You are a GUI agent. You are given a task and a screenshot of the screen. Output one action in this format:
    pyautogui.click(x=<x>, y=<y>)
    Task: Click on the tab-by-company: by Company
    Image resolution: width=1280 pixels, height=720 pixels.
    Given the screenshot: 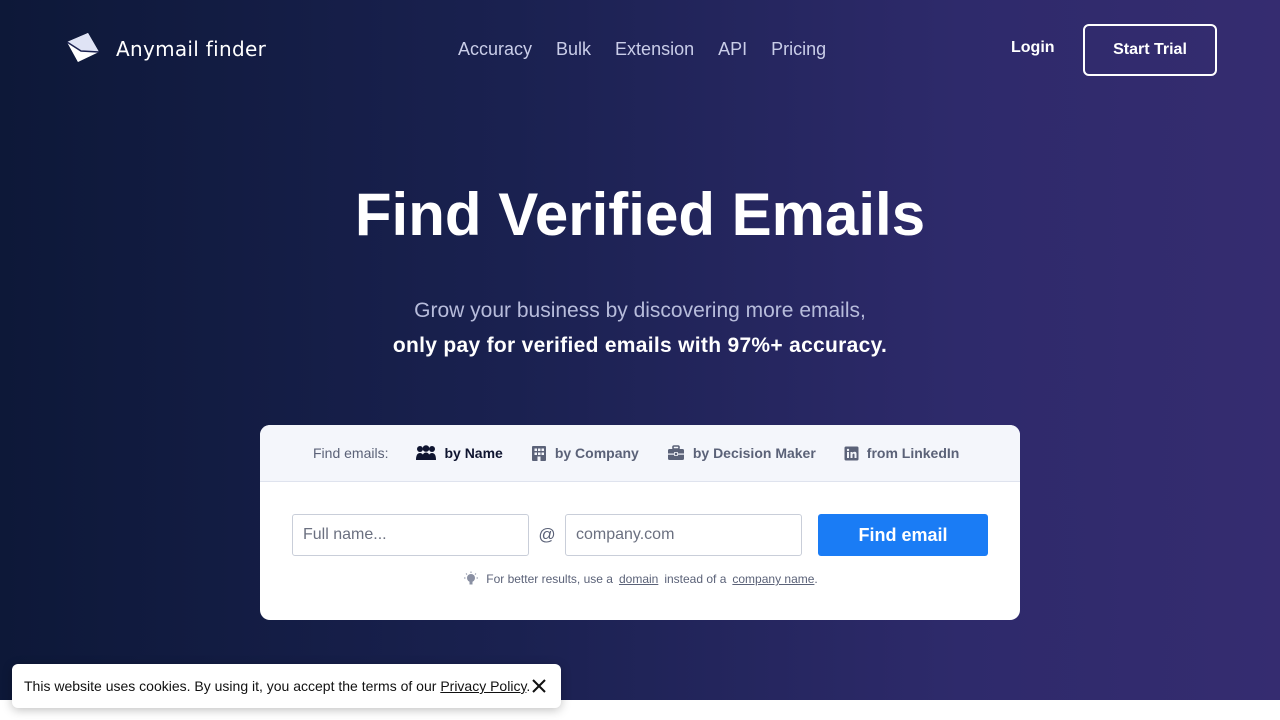 What is the action you would take?
    pyautogui.click(x=585, y=453)
    